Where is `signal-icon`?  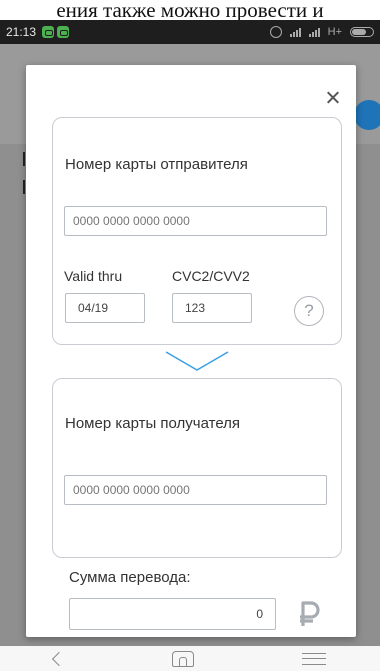 signal-icon is located at coordinates (295, 32).